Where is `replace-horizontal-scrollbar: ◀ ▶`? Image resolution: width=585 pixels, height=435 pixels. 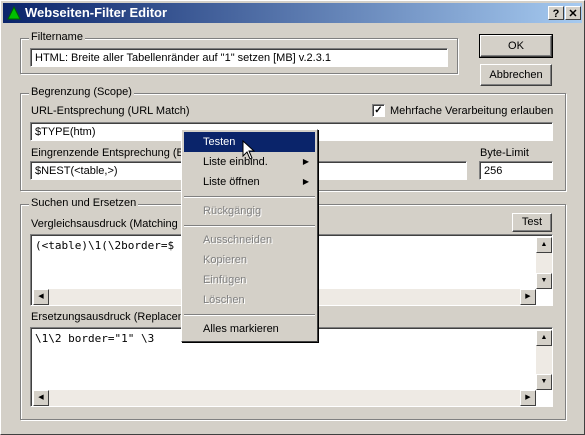 replace-horizontal-scrollbar: ◀ ▶ is located at coordinates (284, 398).